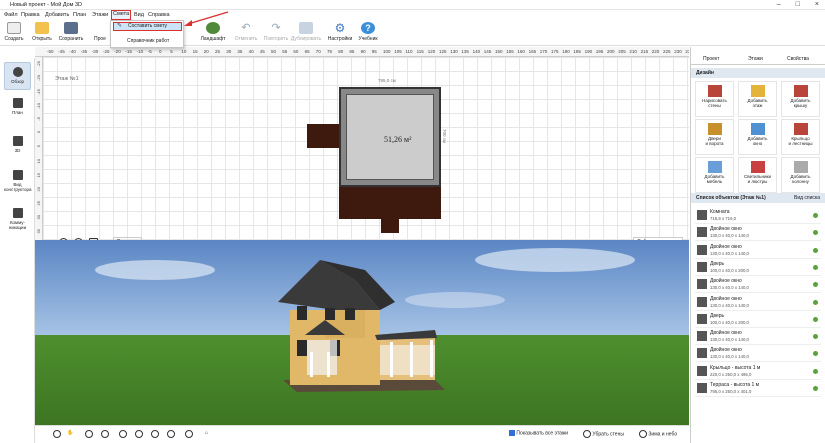 The image size is (825, 443). What do you see at coordinates (57, 15) in the screenshot?
I see `menu-add: Добавить` at bounding box center [57, 15].